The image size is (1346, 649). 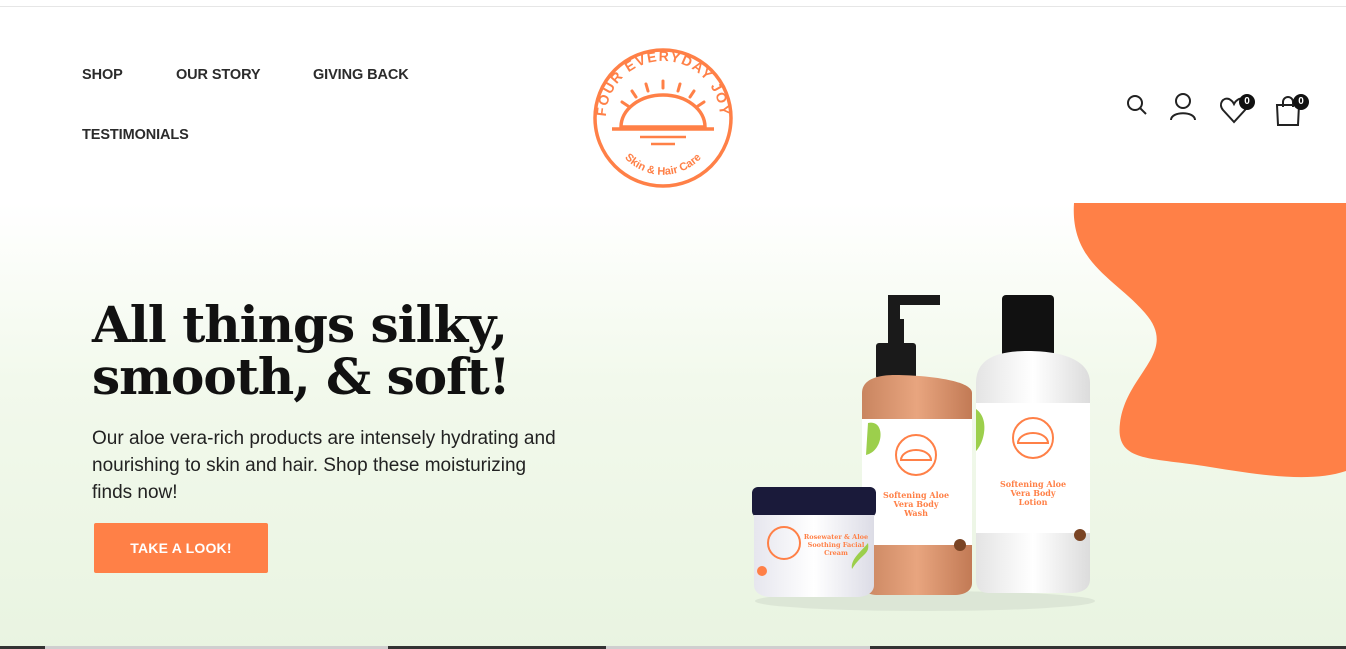 I want to click on svg-text: Skin & Hair Care, so click(x=662, y=164).